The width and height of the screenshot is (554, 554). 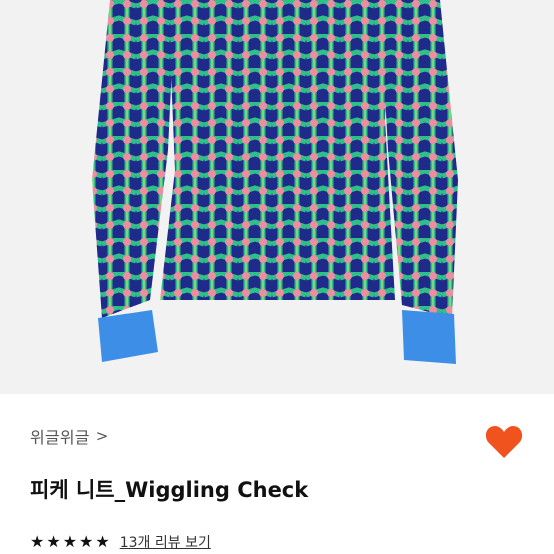 I want to click on brand-link: 위글위글 >, so click(x=69, y=436).